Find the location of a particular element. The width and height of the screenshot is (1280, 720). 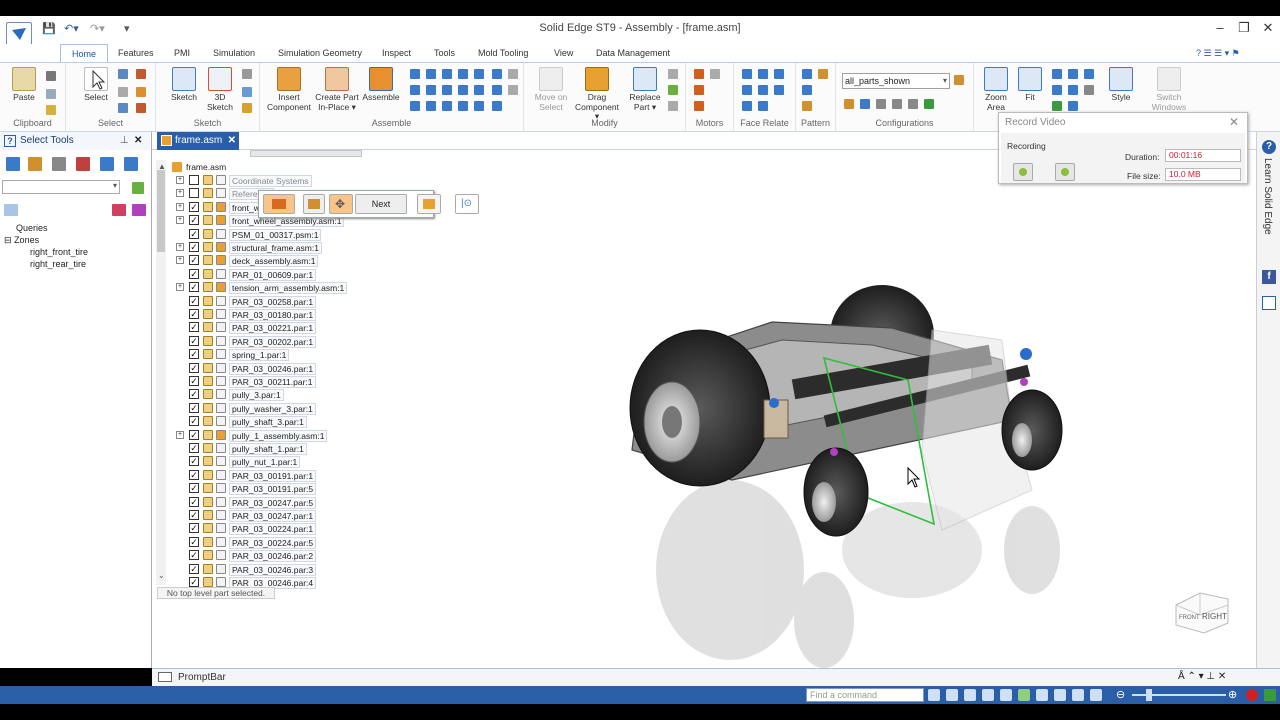

insert-component-button: Insert Component is located at coordinates (289, 89).